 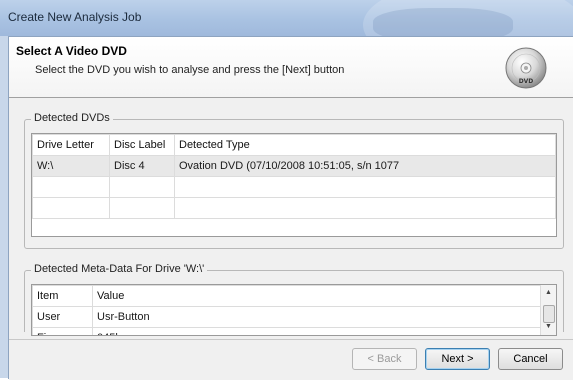 I want to click on metadata-scrollbar: ▲ ▼, so click(x=548, y=310).